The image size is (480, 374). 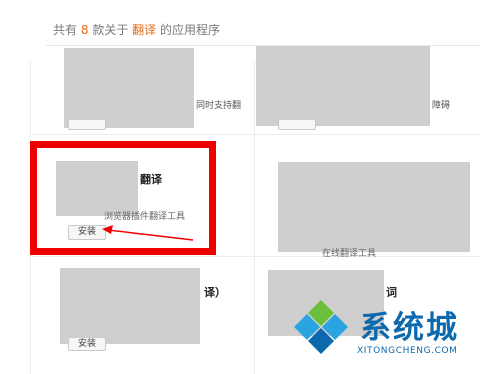 I want to click on watermark-logo-icon, so click(x=321, y=327).